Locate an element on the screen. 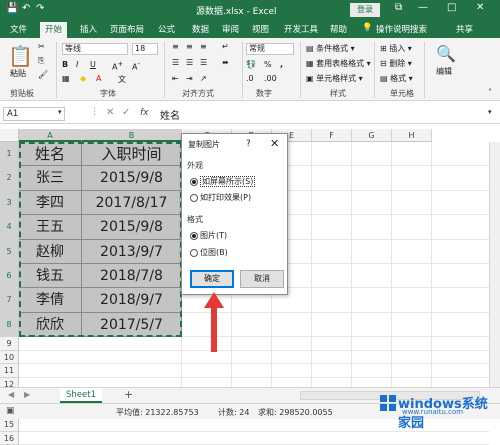 The image size is (500, 445). delete-button: ⊟ 删除 ▾ is located at coordinates (396, 63).